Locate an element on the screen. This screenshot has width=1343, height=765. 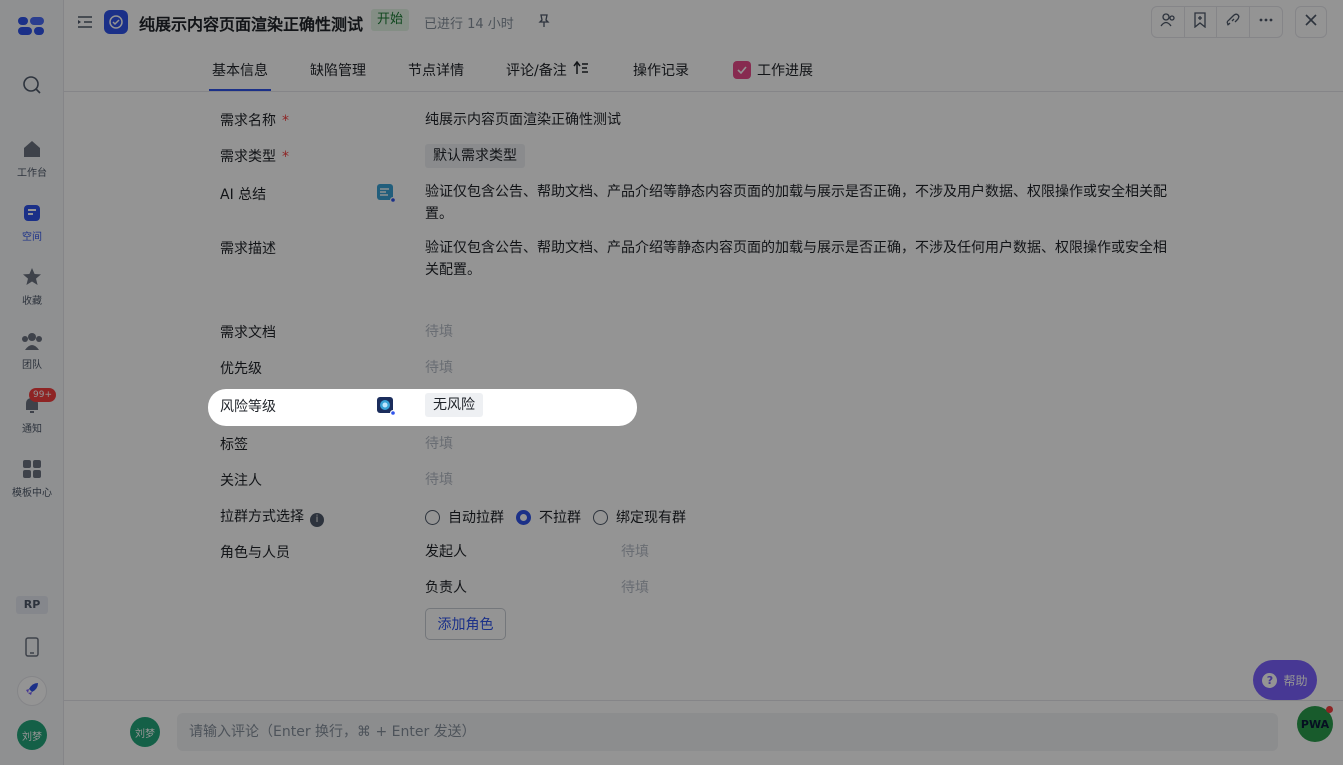
sidebar-item-label: 空间 is located at coordinates (32, 237).